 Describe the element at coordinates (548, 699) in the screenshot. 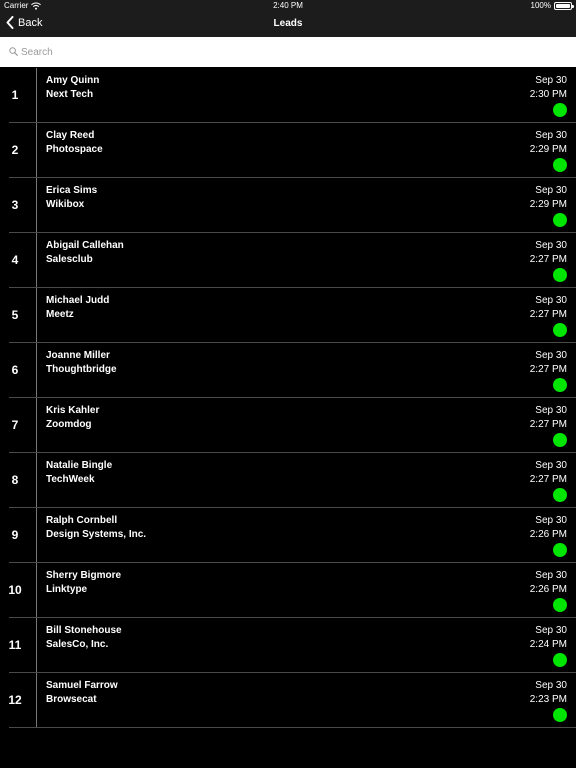

I see `lead-time: 2:23 PM` at that location.